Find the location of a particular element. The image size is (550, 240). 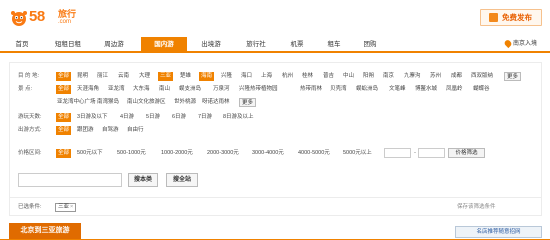

price-min-input is located at coordinates (397, 153).